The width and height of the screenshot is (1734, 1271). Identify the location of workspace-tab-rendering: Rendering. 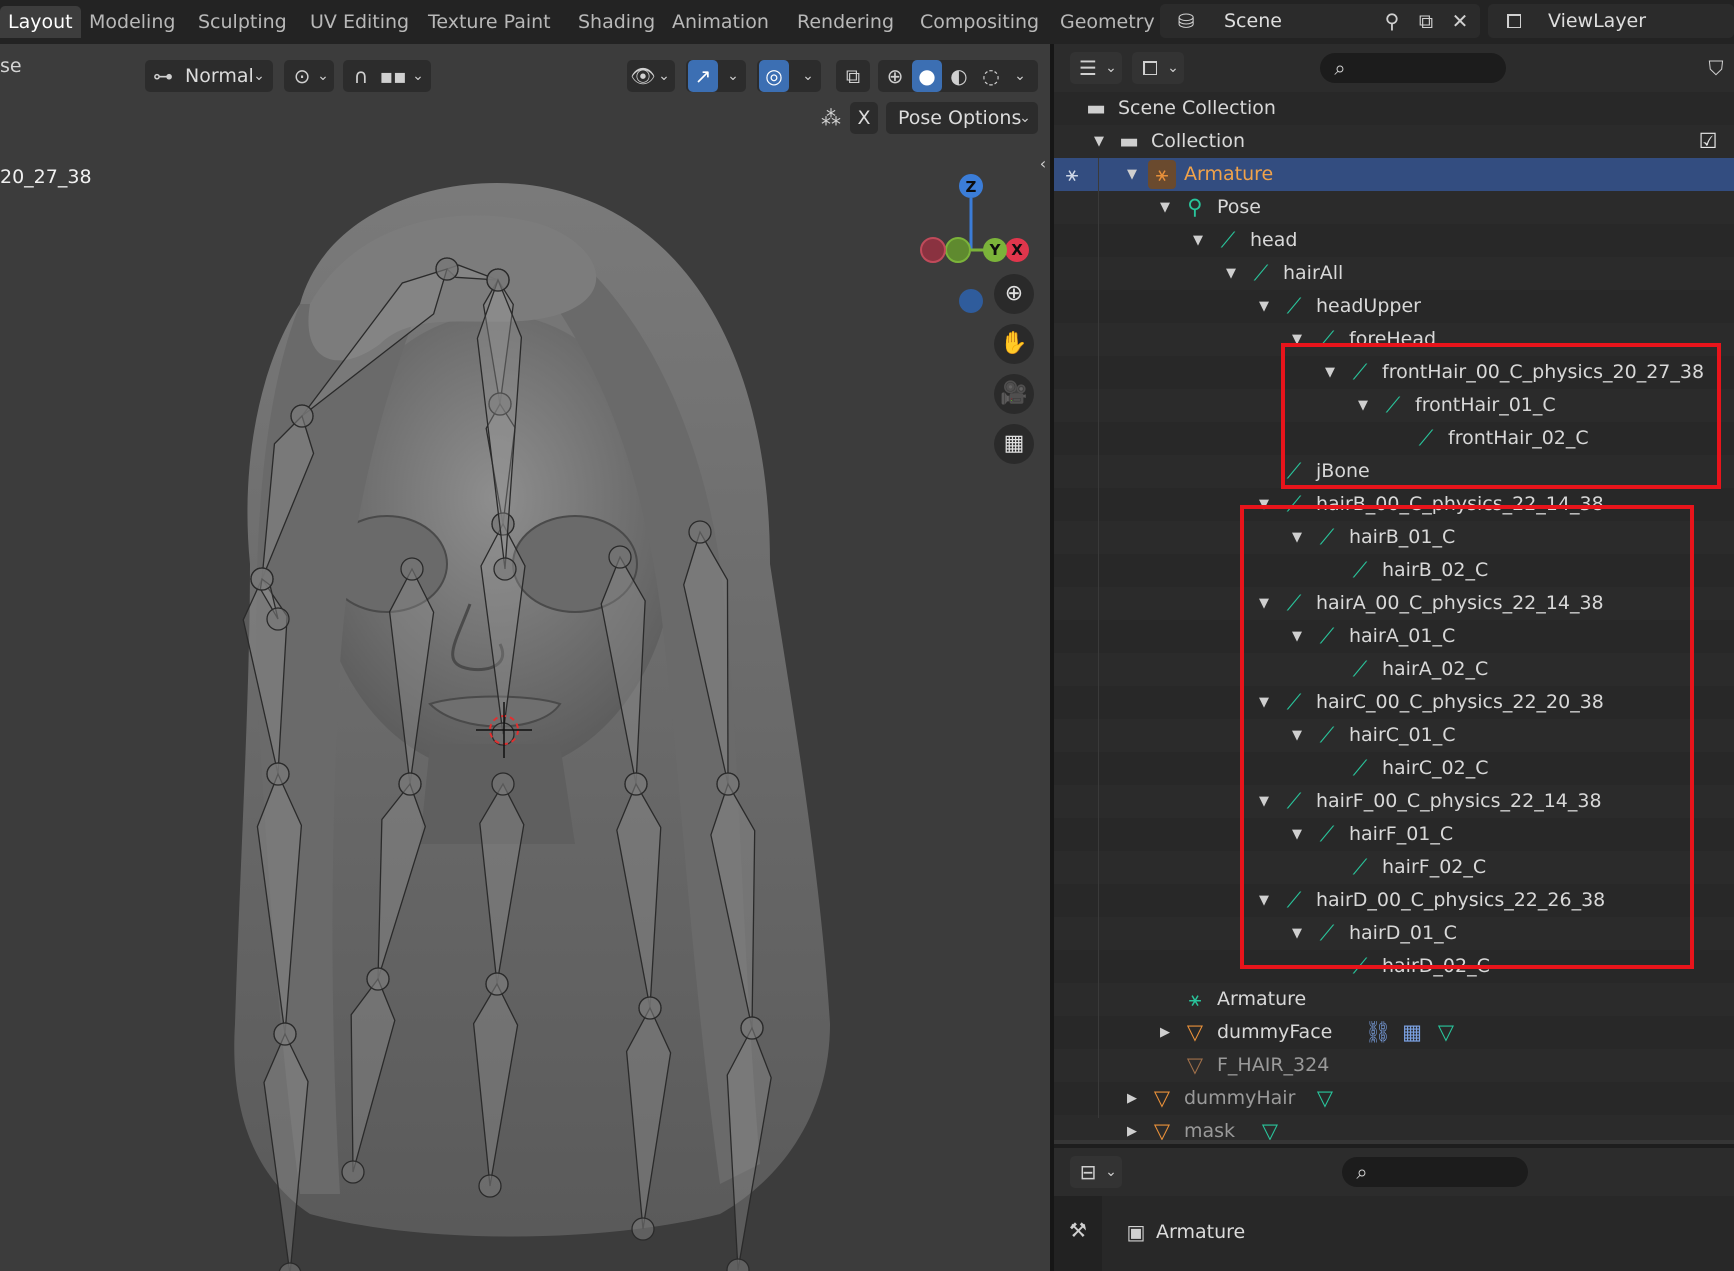
(845, 22).